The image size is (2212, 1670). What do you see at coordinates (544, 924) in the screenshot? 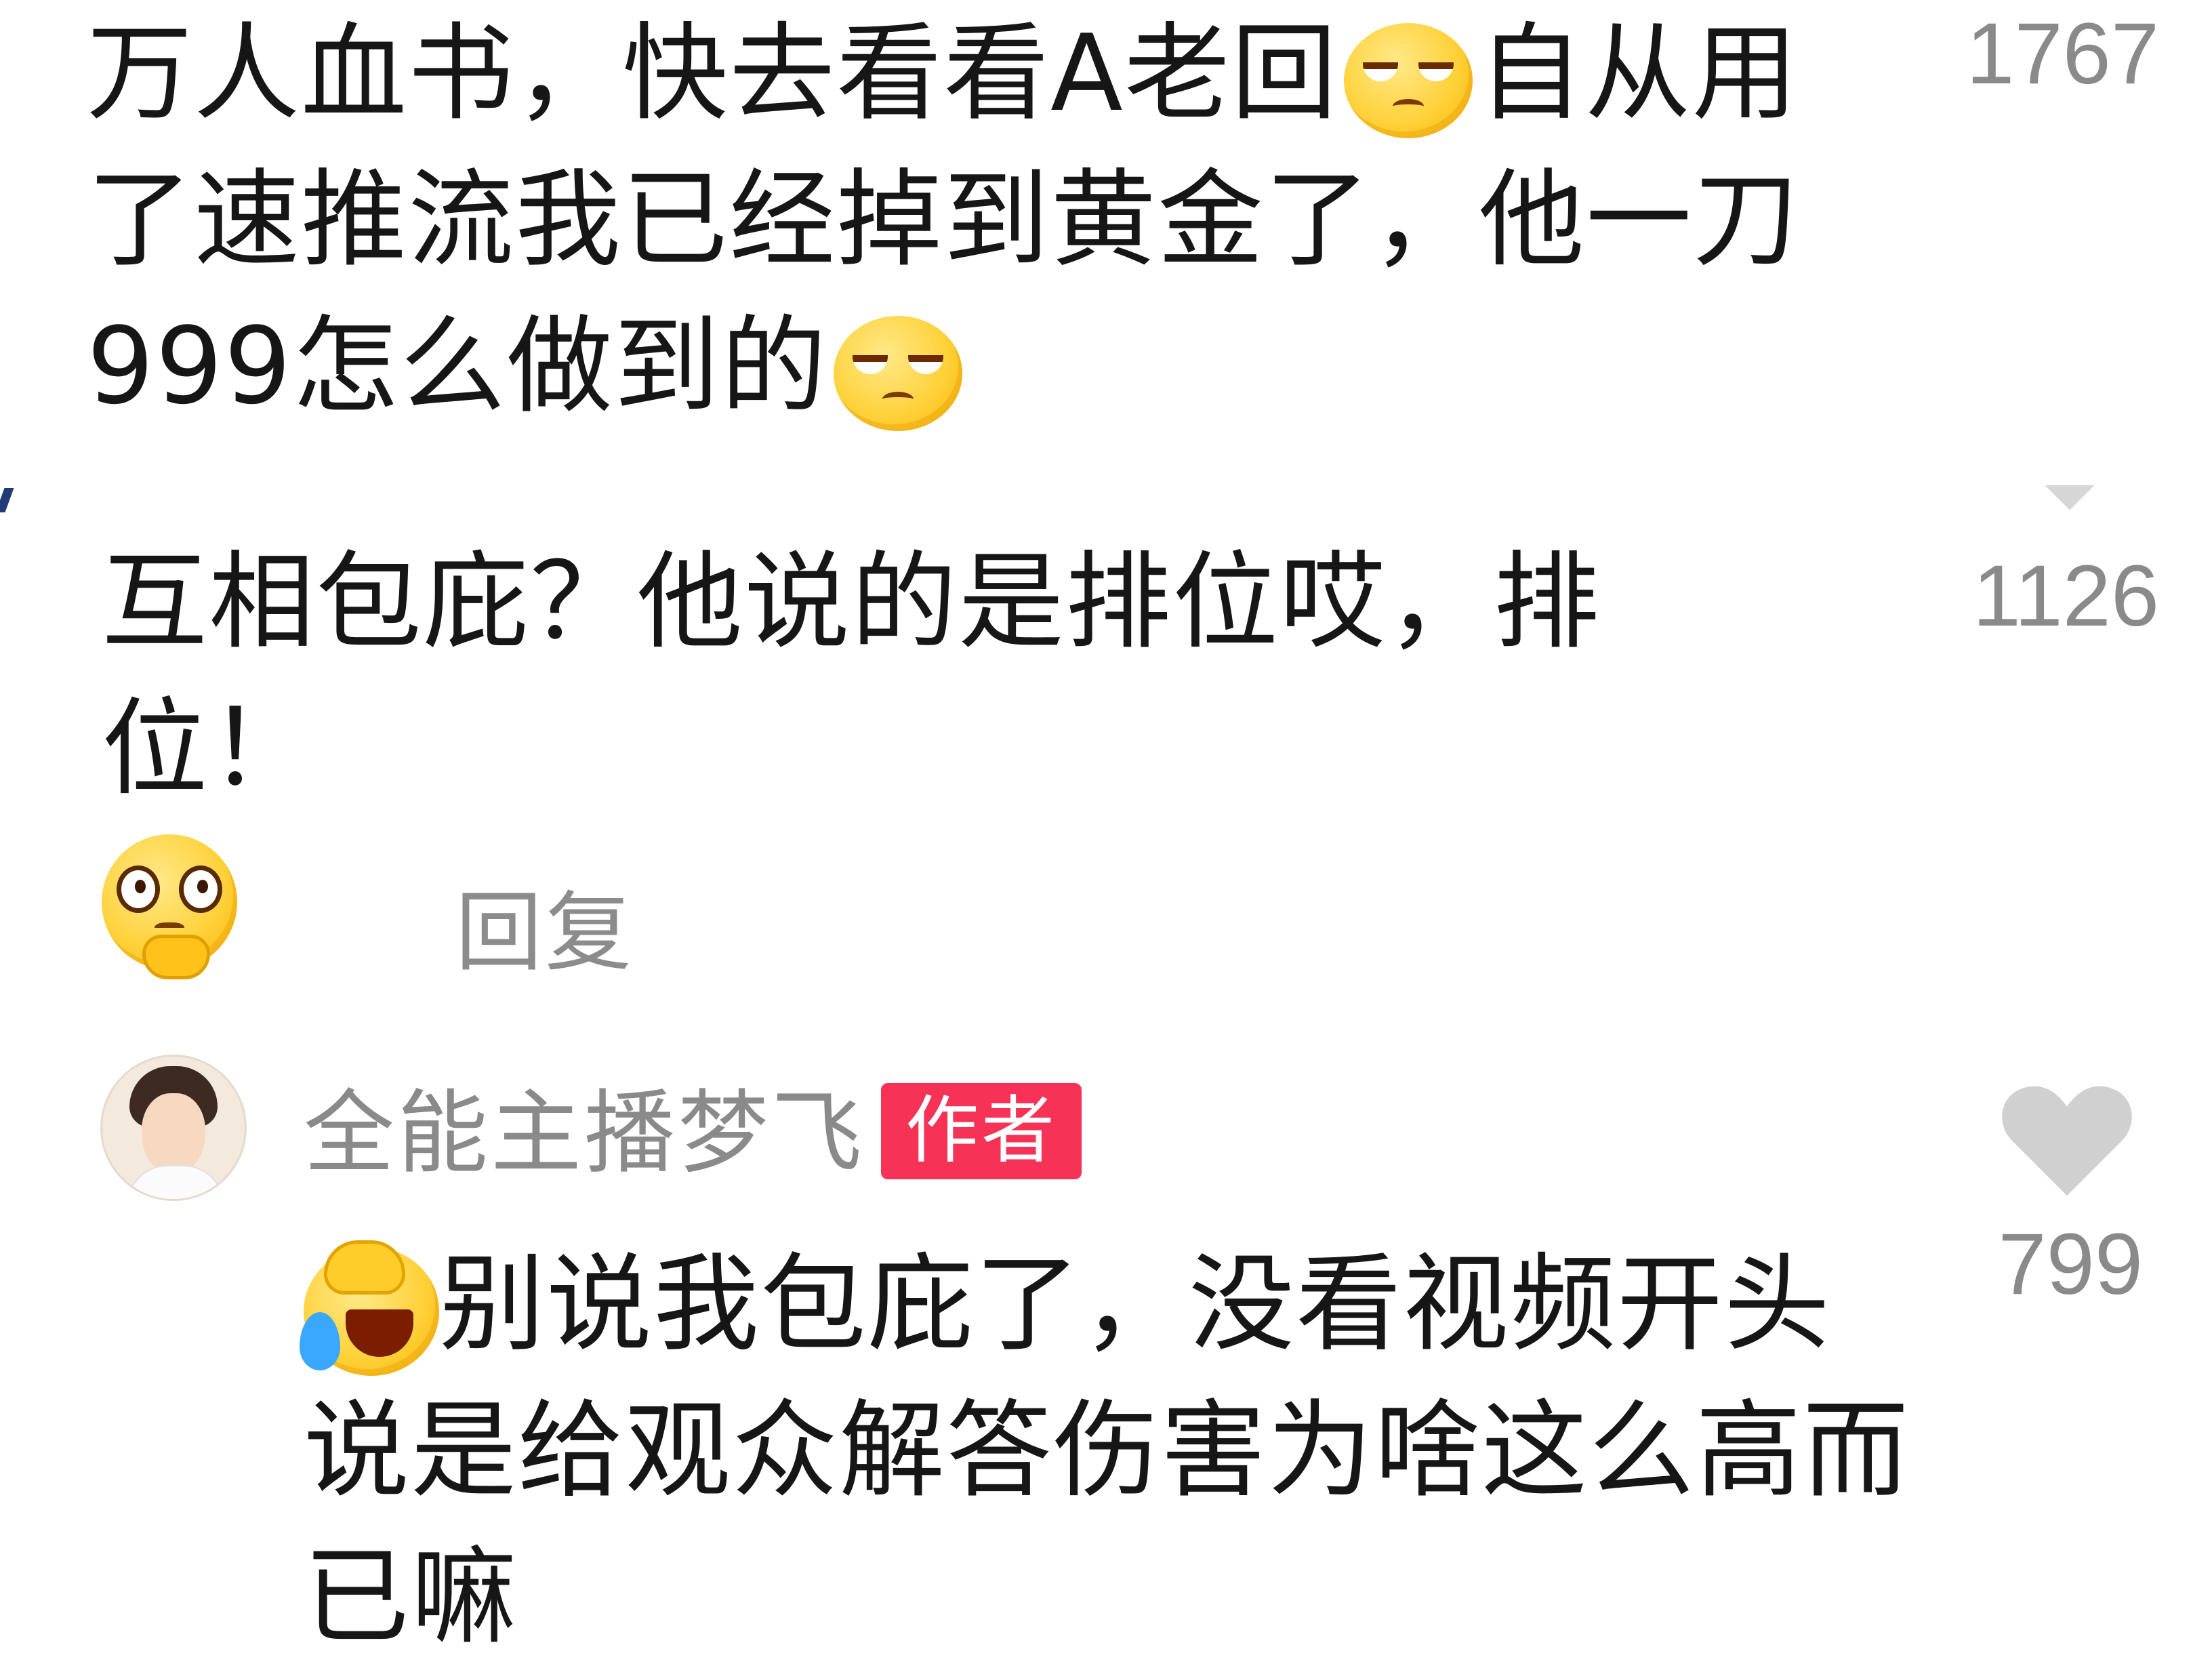
I see `reply-button: 回复` at bounding box center [544, 924].